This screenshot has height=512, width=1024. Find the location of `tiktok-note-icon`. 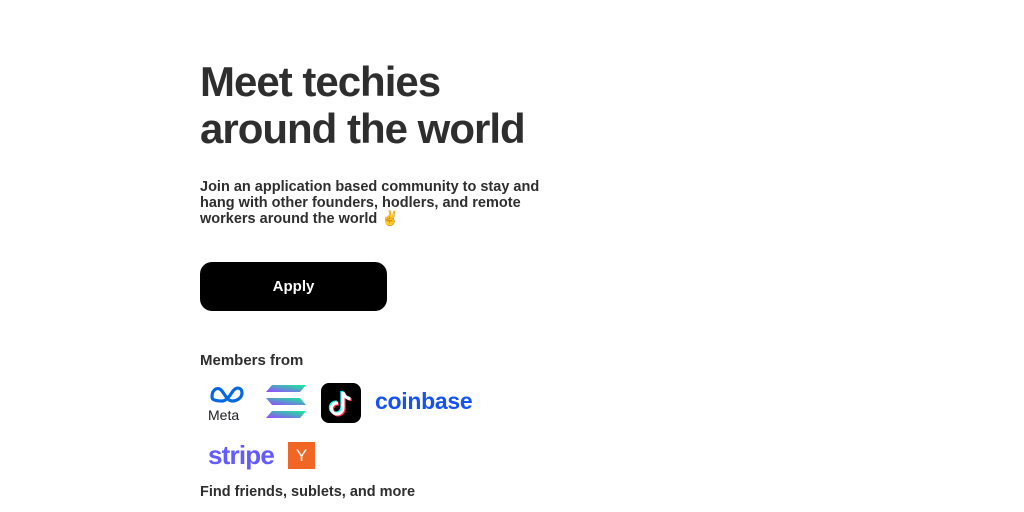

tiktok-note-icon is located at coordinates (340, 403).